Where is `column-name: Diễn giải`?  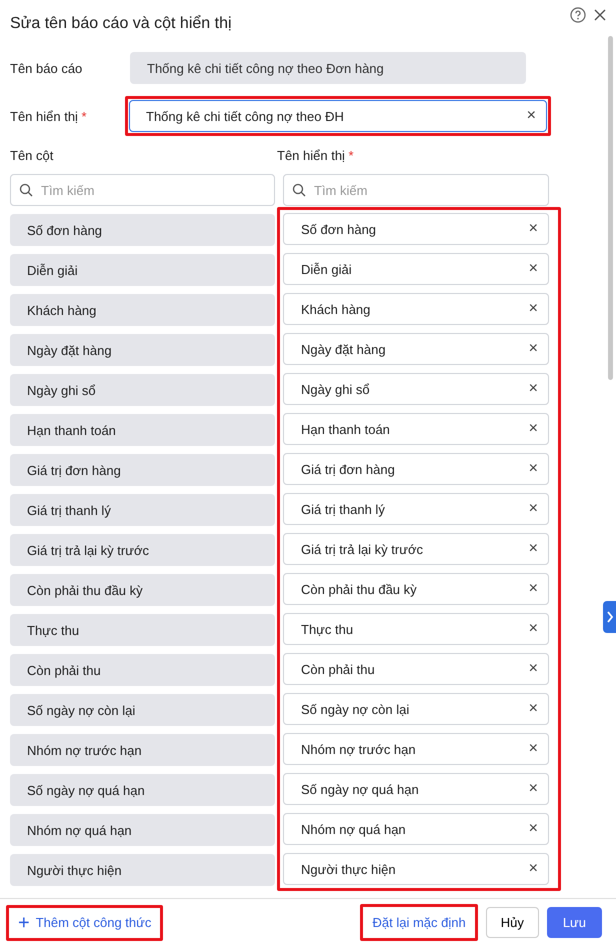
column-name: Diễn giải is located at coordinates (142, 270).